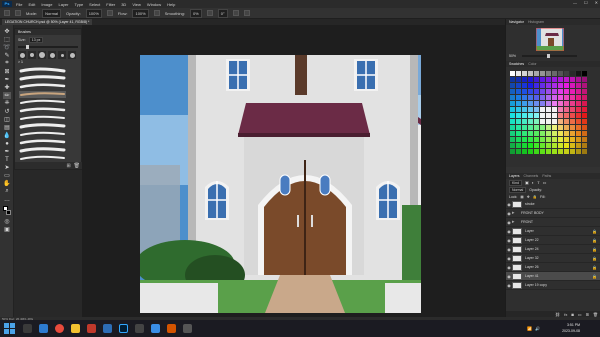 This screenshot has height=337, width=600. What do you see at coordinates (550, 39) in the screenshot?
I see `navigator-thumbnail` at bounding box center [550, 39].